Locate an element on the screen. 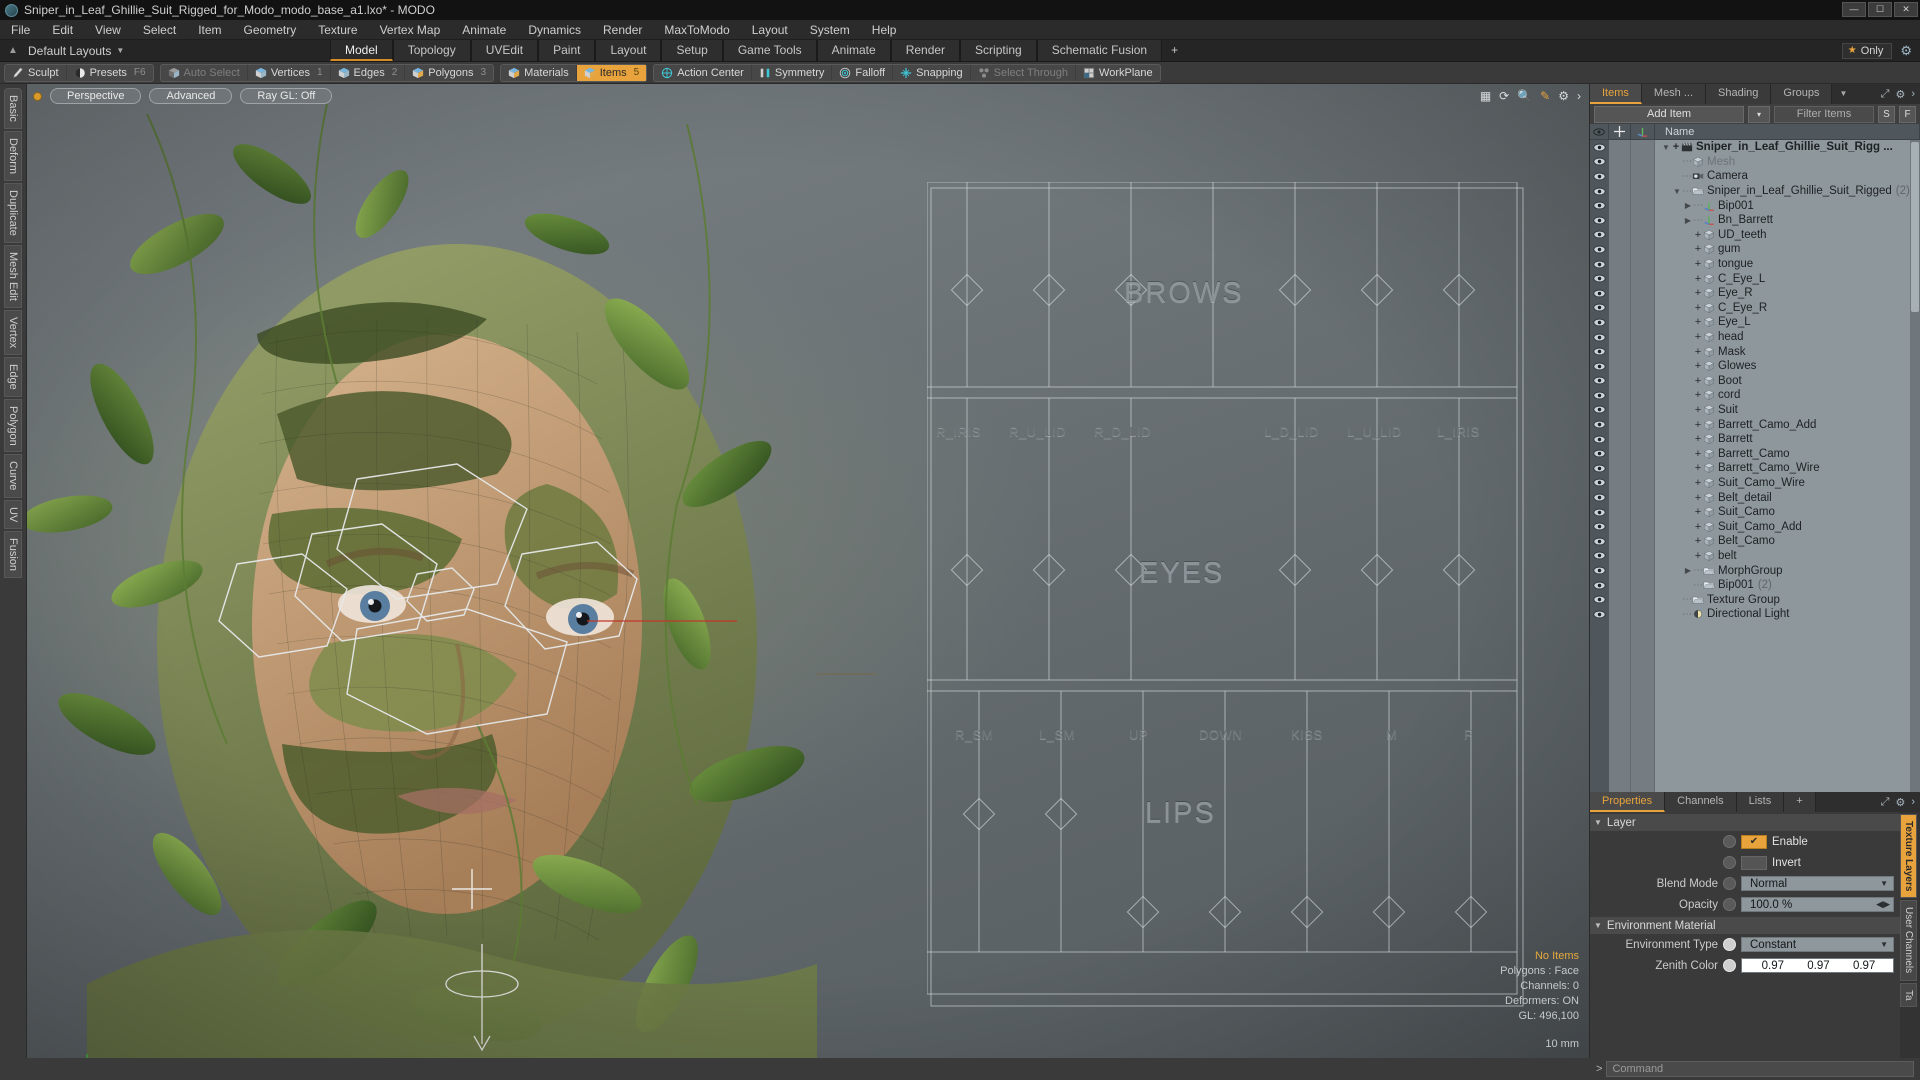  property-row-enable: ✔ Enable is located at coordinates (1745, 841).